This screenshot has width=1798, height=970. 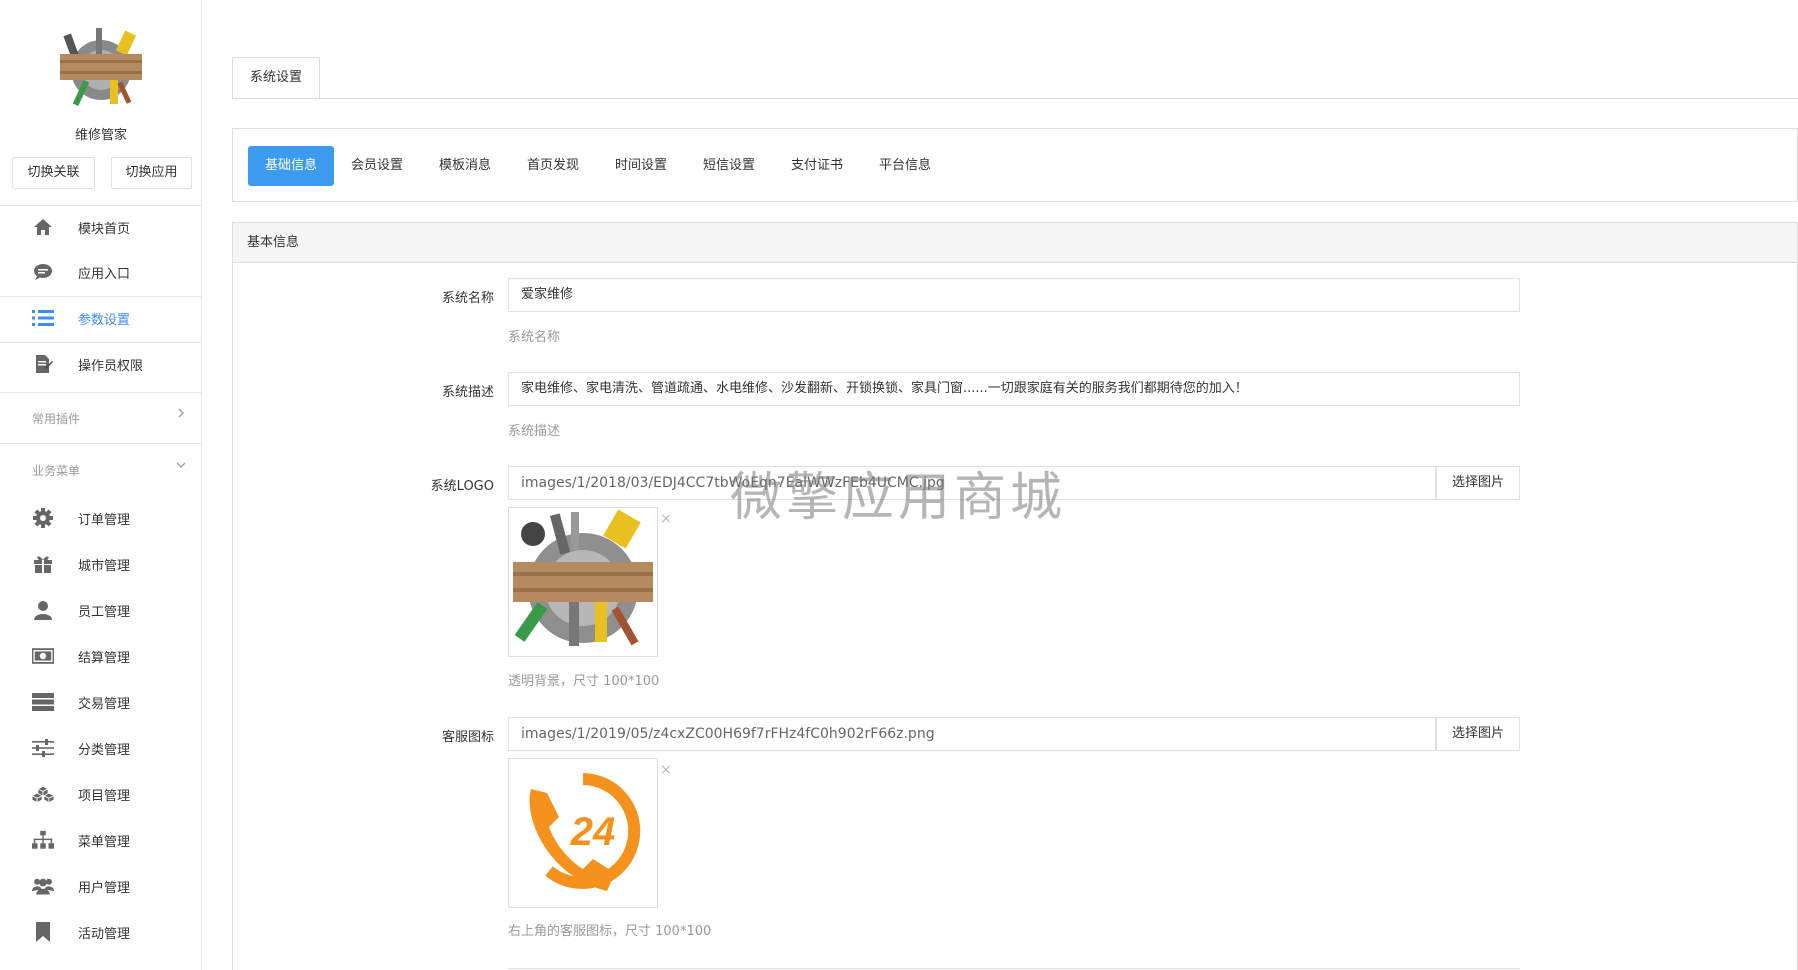 I want to click on tab-divider, so click(x=1015, y=98).